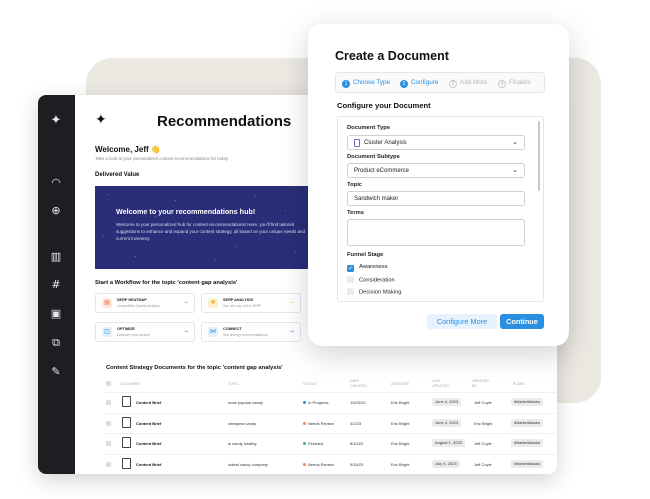 The height and width of the screenshot is (499, 650). I want to click on column-header-last-updated: LAST UPDATED, so click(444, 383).